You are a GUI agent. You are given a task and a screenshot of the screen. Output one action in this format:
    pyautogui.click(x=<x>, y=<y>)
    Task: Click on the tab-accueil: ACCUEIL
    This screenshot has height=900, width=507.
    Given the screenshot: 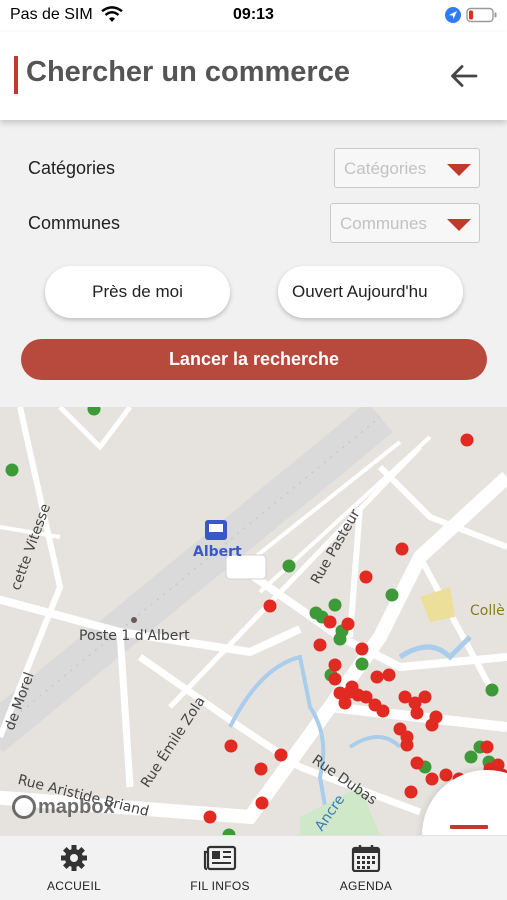 What is the action you would take?
    pyautogui.click(x=74, y=868)
    